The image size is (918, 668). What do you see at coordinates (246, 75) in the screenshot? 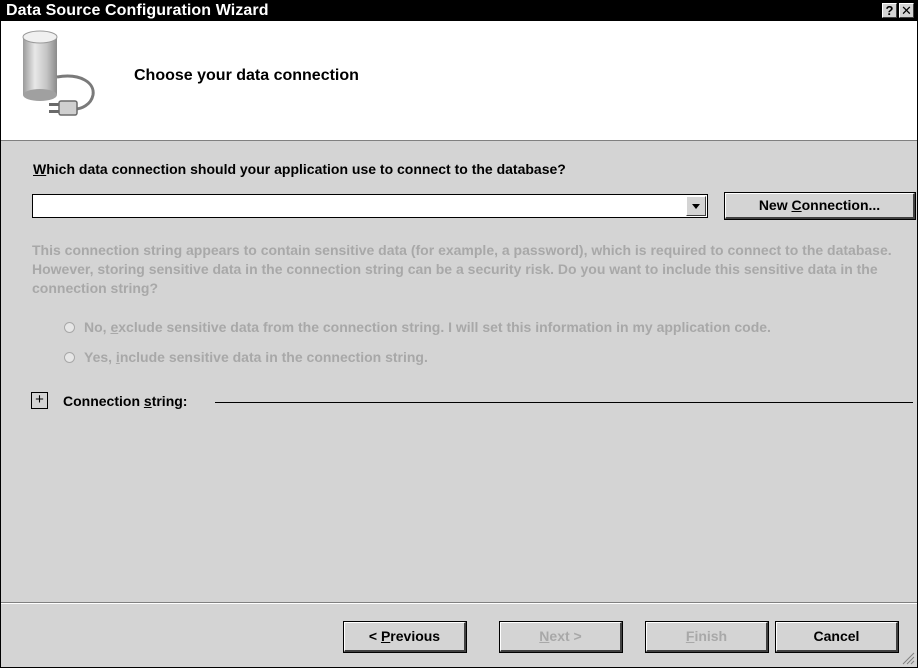
I see `page-title: Choose your data connection` at bounding box center [246, 75].